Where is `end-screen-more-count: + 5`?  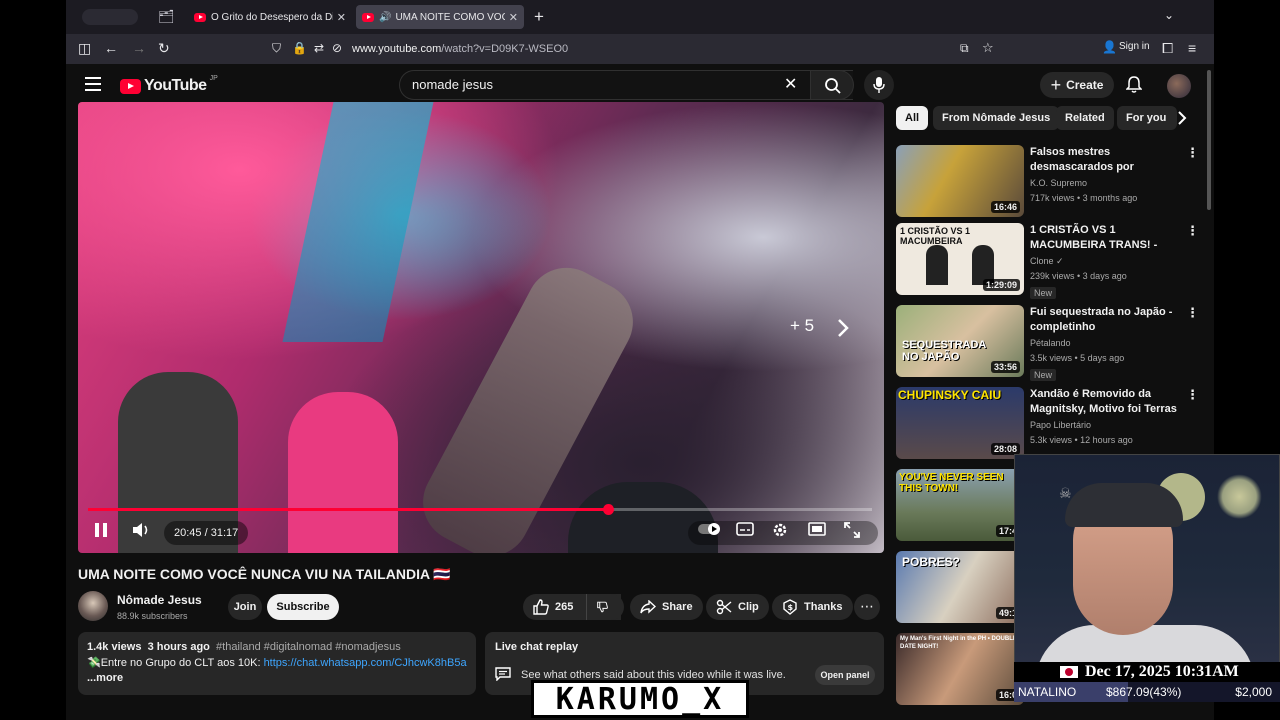
end-screen-more-count: + 5 is located at coordinates (802, 326).